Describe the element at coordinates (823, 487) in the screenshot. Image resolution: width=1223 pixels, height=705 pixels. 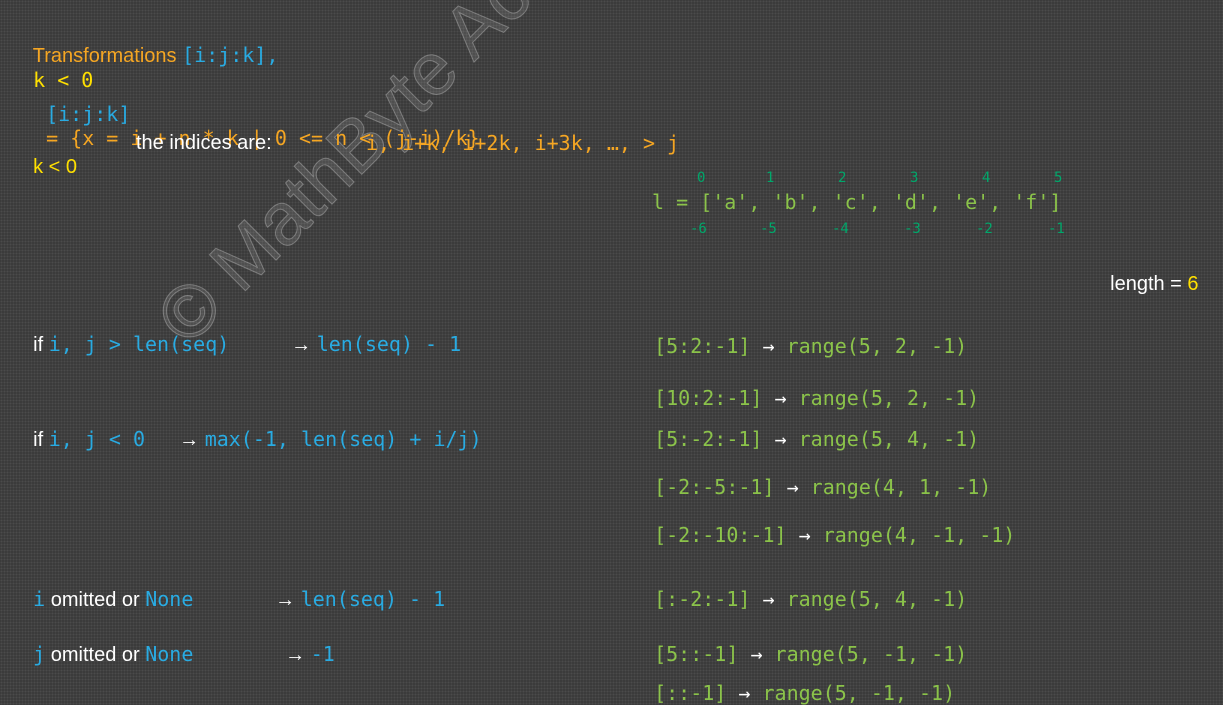
I see `example-row: [-2:-5:-1] → range(4, 1, -1)` at that location.